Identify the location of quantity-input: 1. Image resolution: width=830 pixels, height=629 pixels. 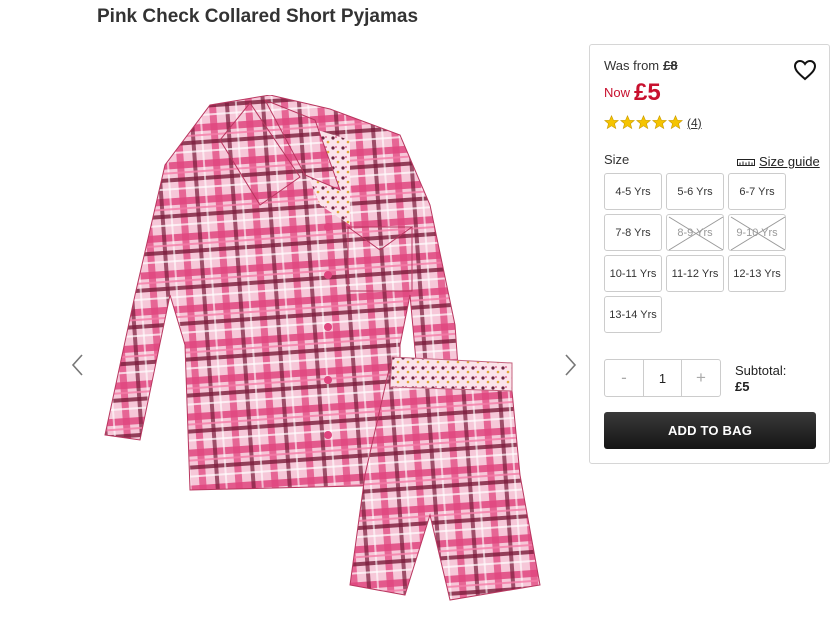
(662, 378).